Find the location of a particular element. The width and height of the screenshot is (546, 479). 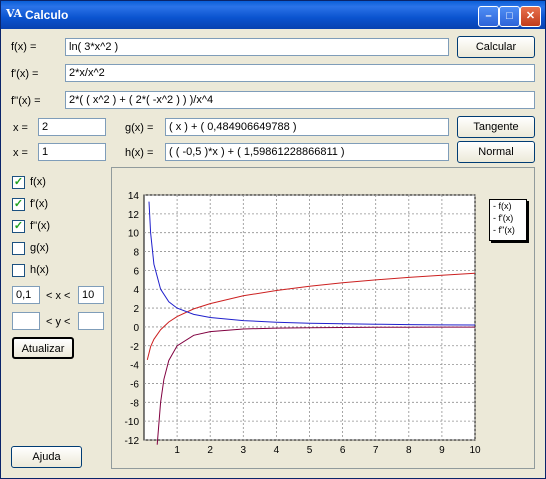

x-min-input: 0,1 is located at coordinates (26, 295).